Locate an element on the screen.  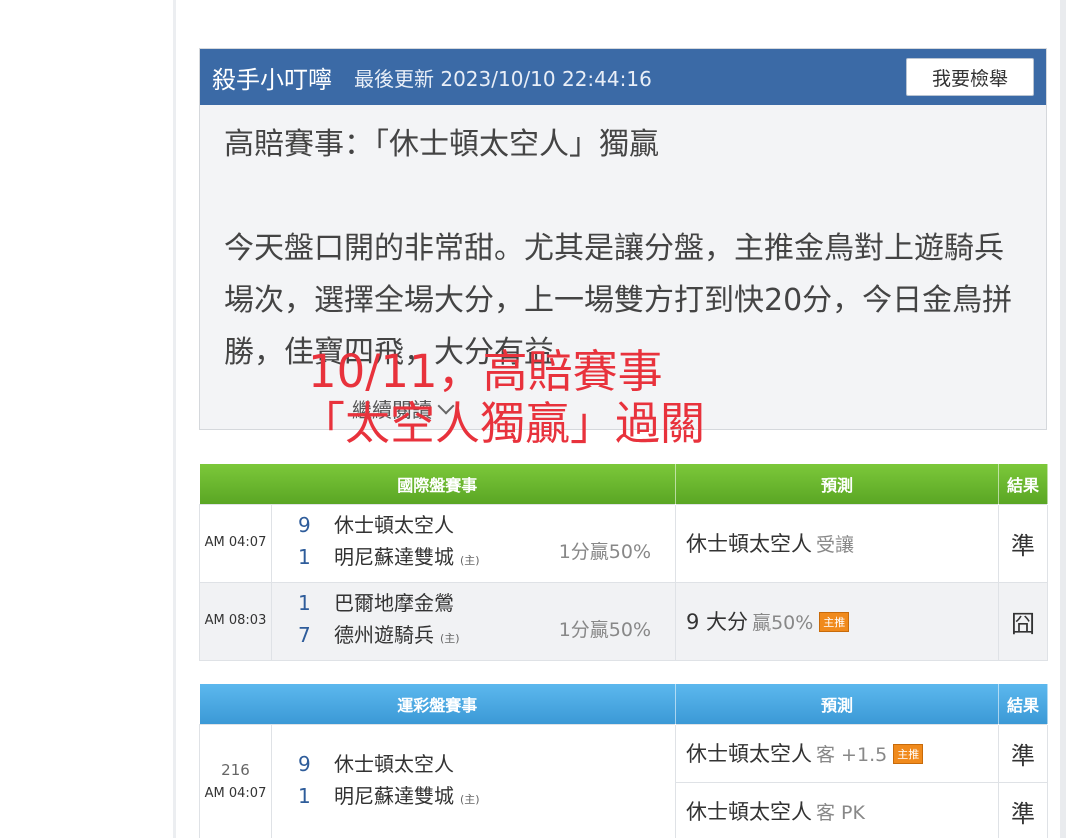
overlay-caption: 10/11，高賠賽事 「太空人獨贏」過關 is located at coordinates (502, 398).